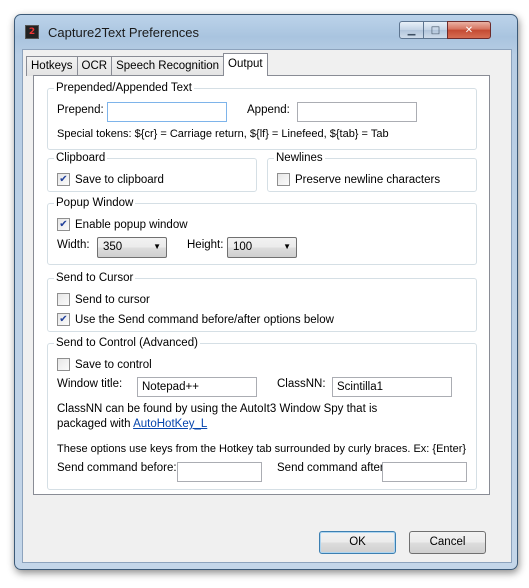 This screenshot has height=588, width=529. What do you see at coordinates (94, 66) in the screenshot?
I see `tab-ocr: OCR` at bounding box center [94, 66].